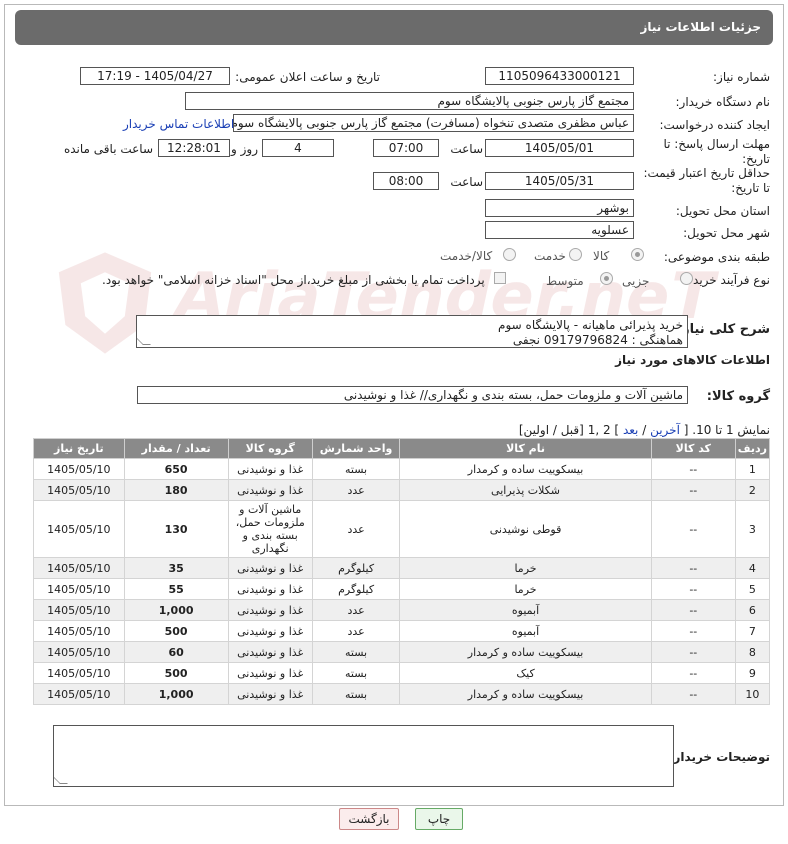 The height and width of the screenshot is (844, 788). I want to click on treasury-checkbox, so click(500, 278).